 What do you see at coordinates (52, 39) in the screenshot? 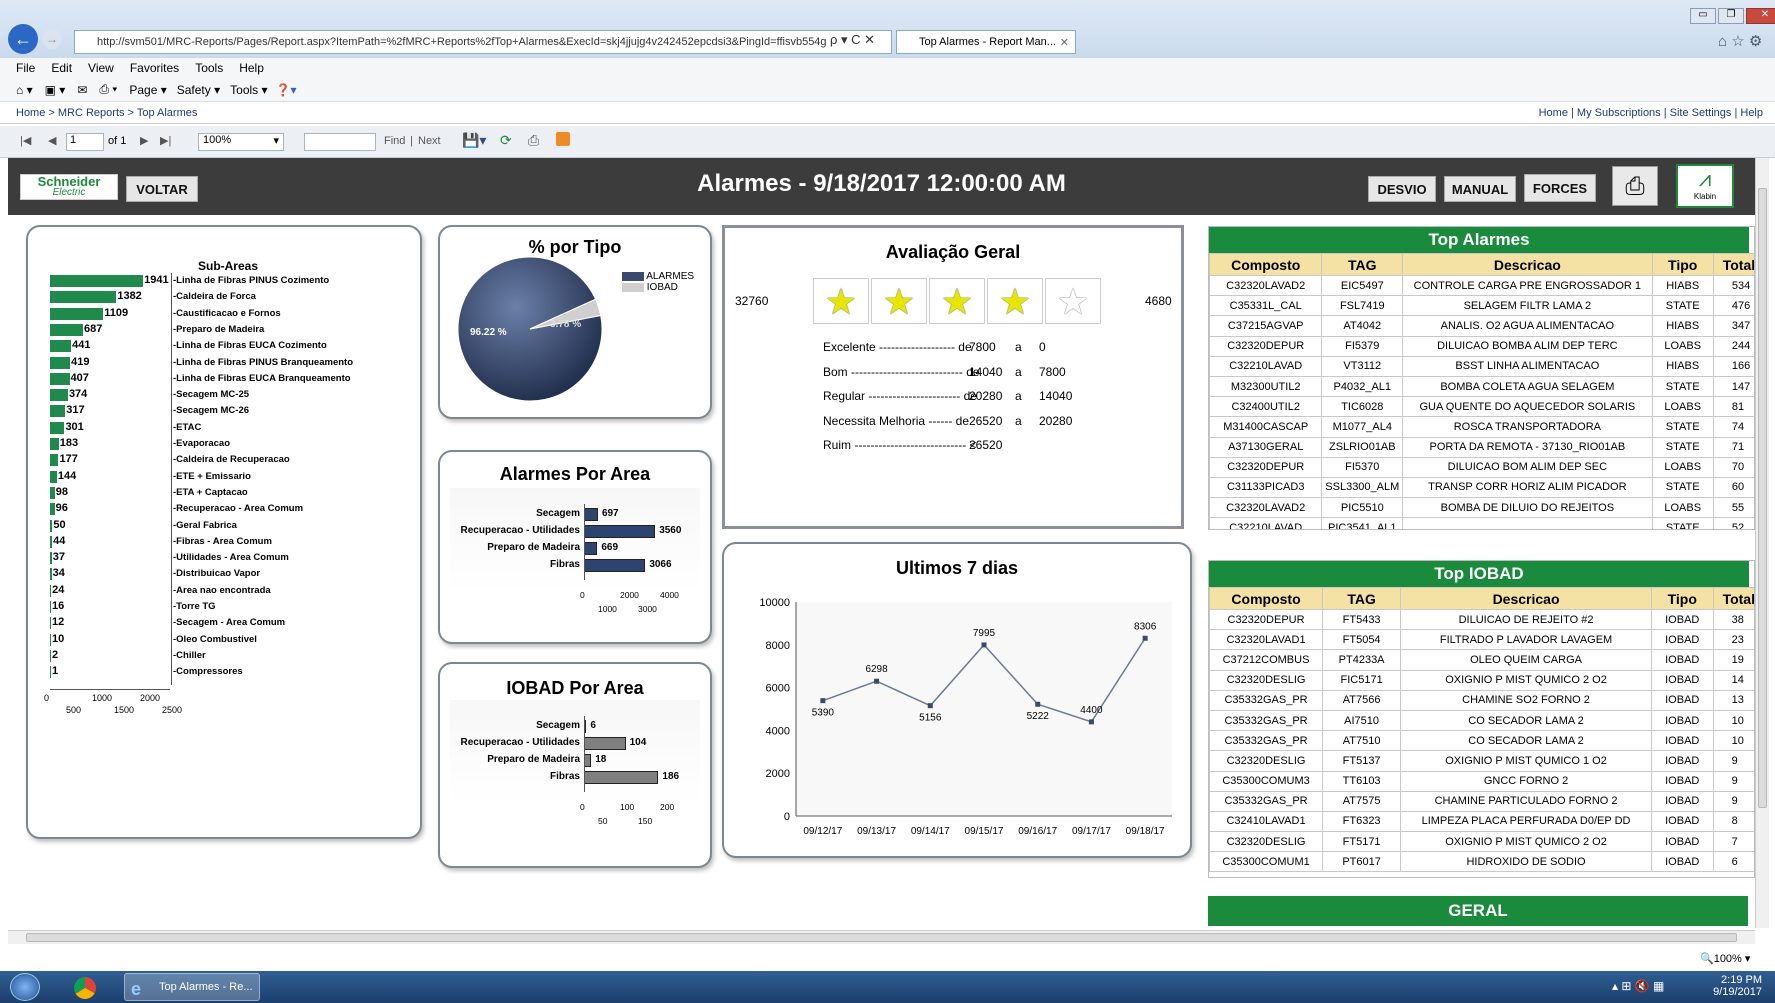
I see `forward-button: →` at bounding box center [52, 39].